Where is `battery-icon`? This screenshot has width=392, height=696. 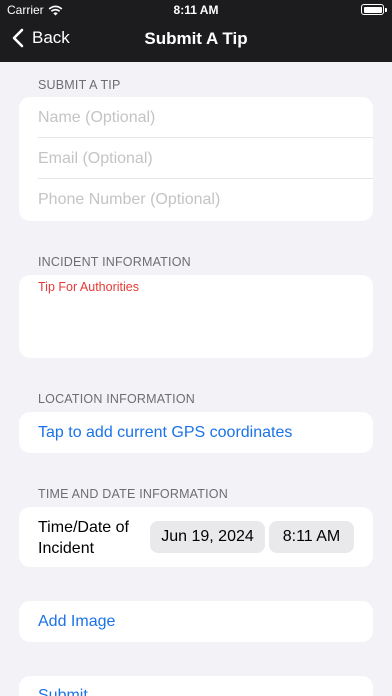
battery-icon is located at coordinates (374, 9).